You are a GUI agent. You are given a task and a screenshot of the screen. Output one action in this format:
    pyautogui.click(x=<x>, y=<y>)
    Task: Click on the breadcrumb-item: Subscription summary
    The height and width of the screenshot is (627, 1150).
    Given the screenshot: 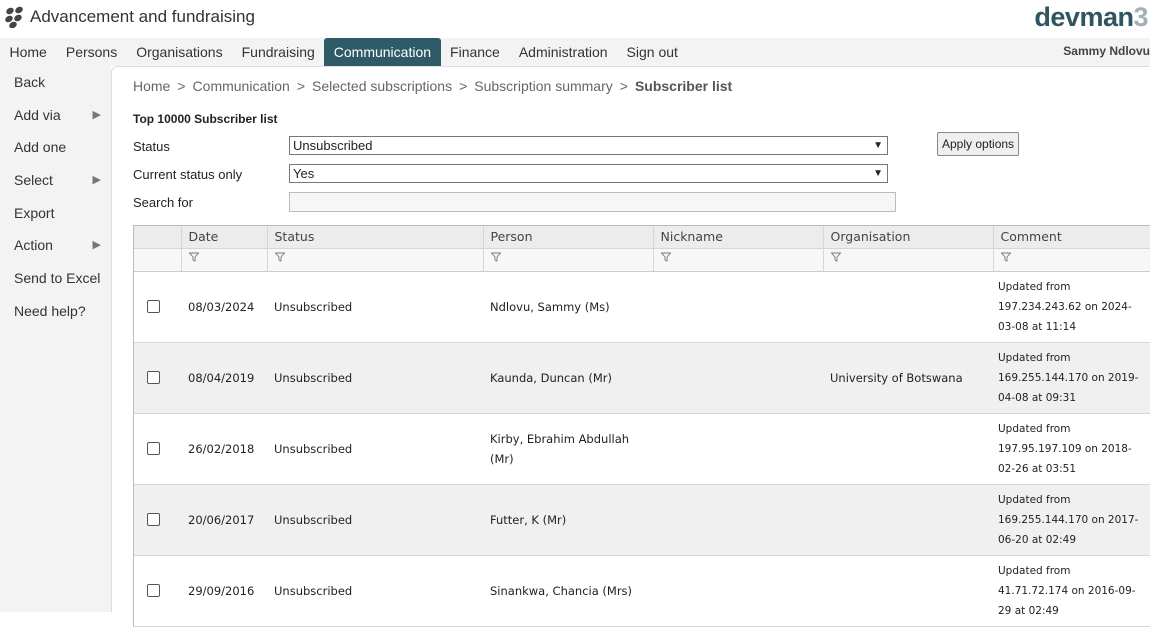 What is the action you would take?
    pyautogui.click(x=543, y=86)
    